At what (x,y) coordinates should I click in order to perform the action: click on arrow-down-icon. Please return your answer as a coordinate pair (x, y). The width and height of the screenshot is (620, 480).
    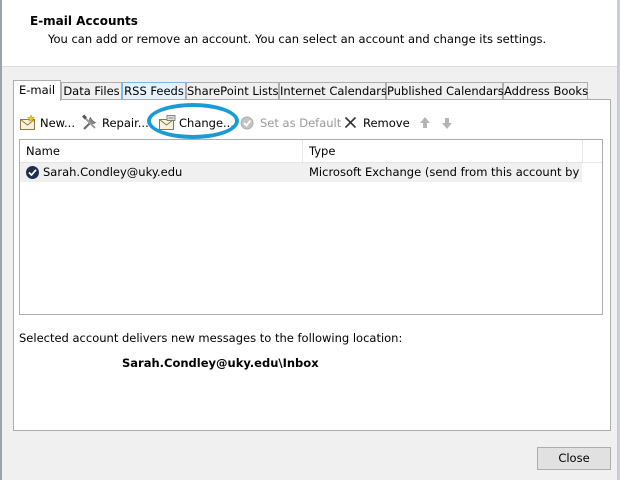
    Looking at the image, I should click on (447, 123).